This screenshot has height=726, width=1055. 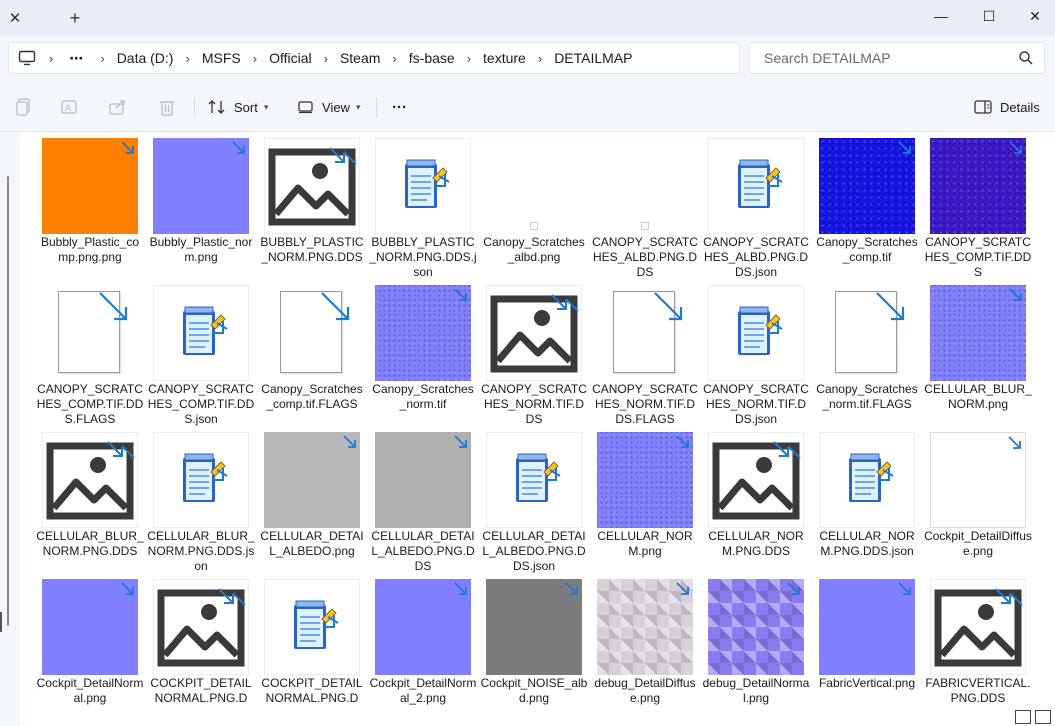 What do you see at coordinates (312, 543) in the screenshot?
I see `file-name: CELLULAR_DETAIL_ALBEDO.png` at bounding box center [312, 543].